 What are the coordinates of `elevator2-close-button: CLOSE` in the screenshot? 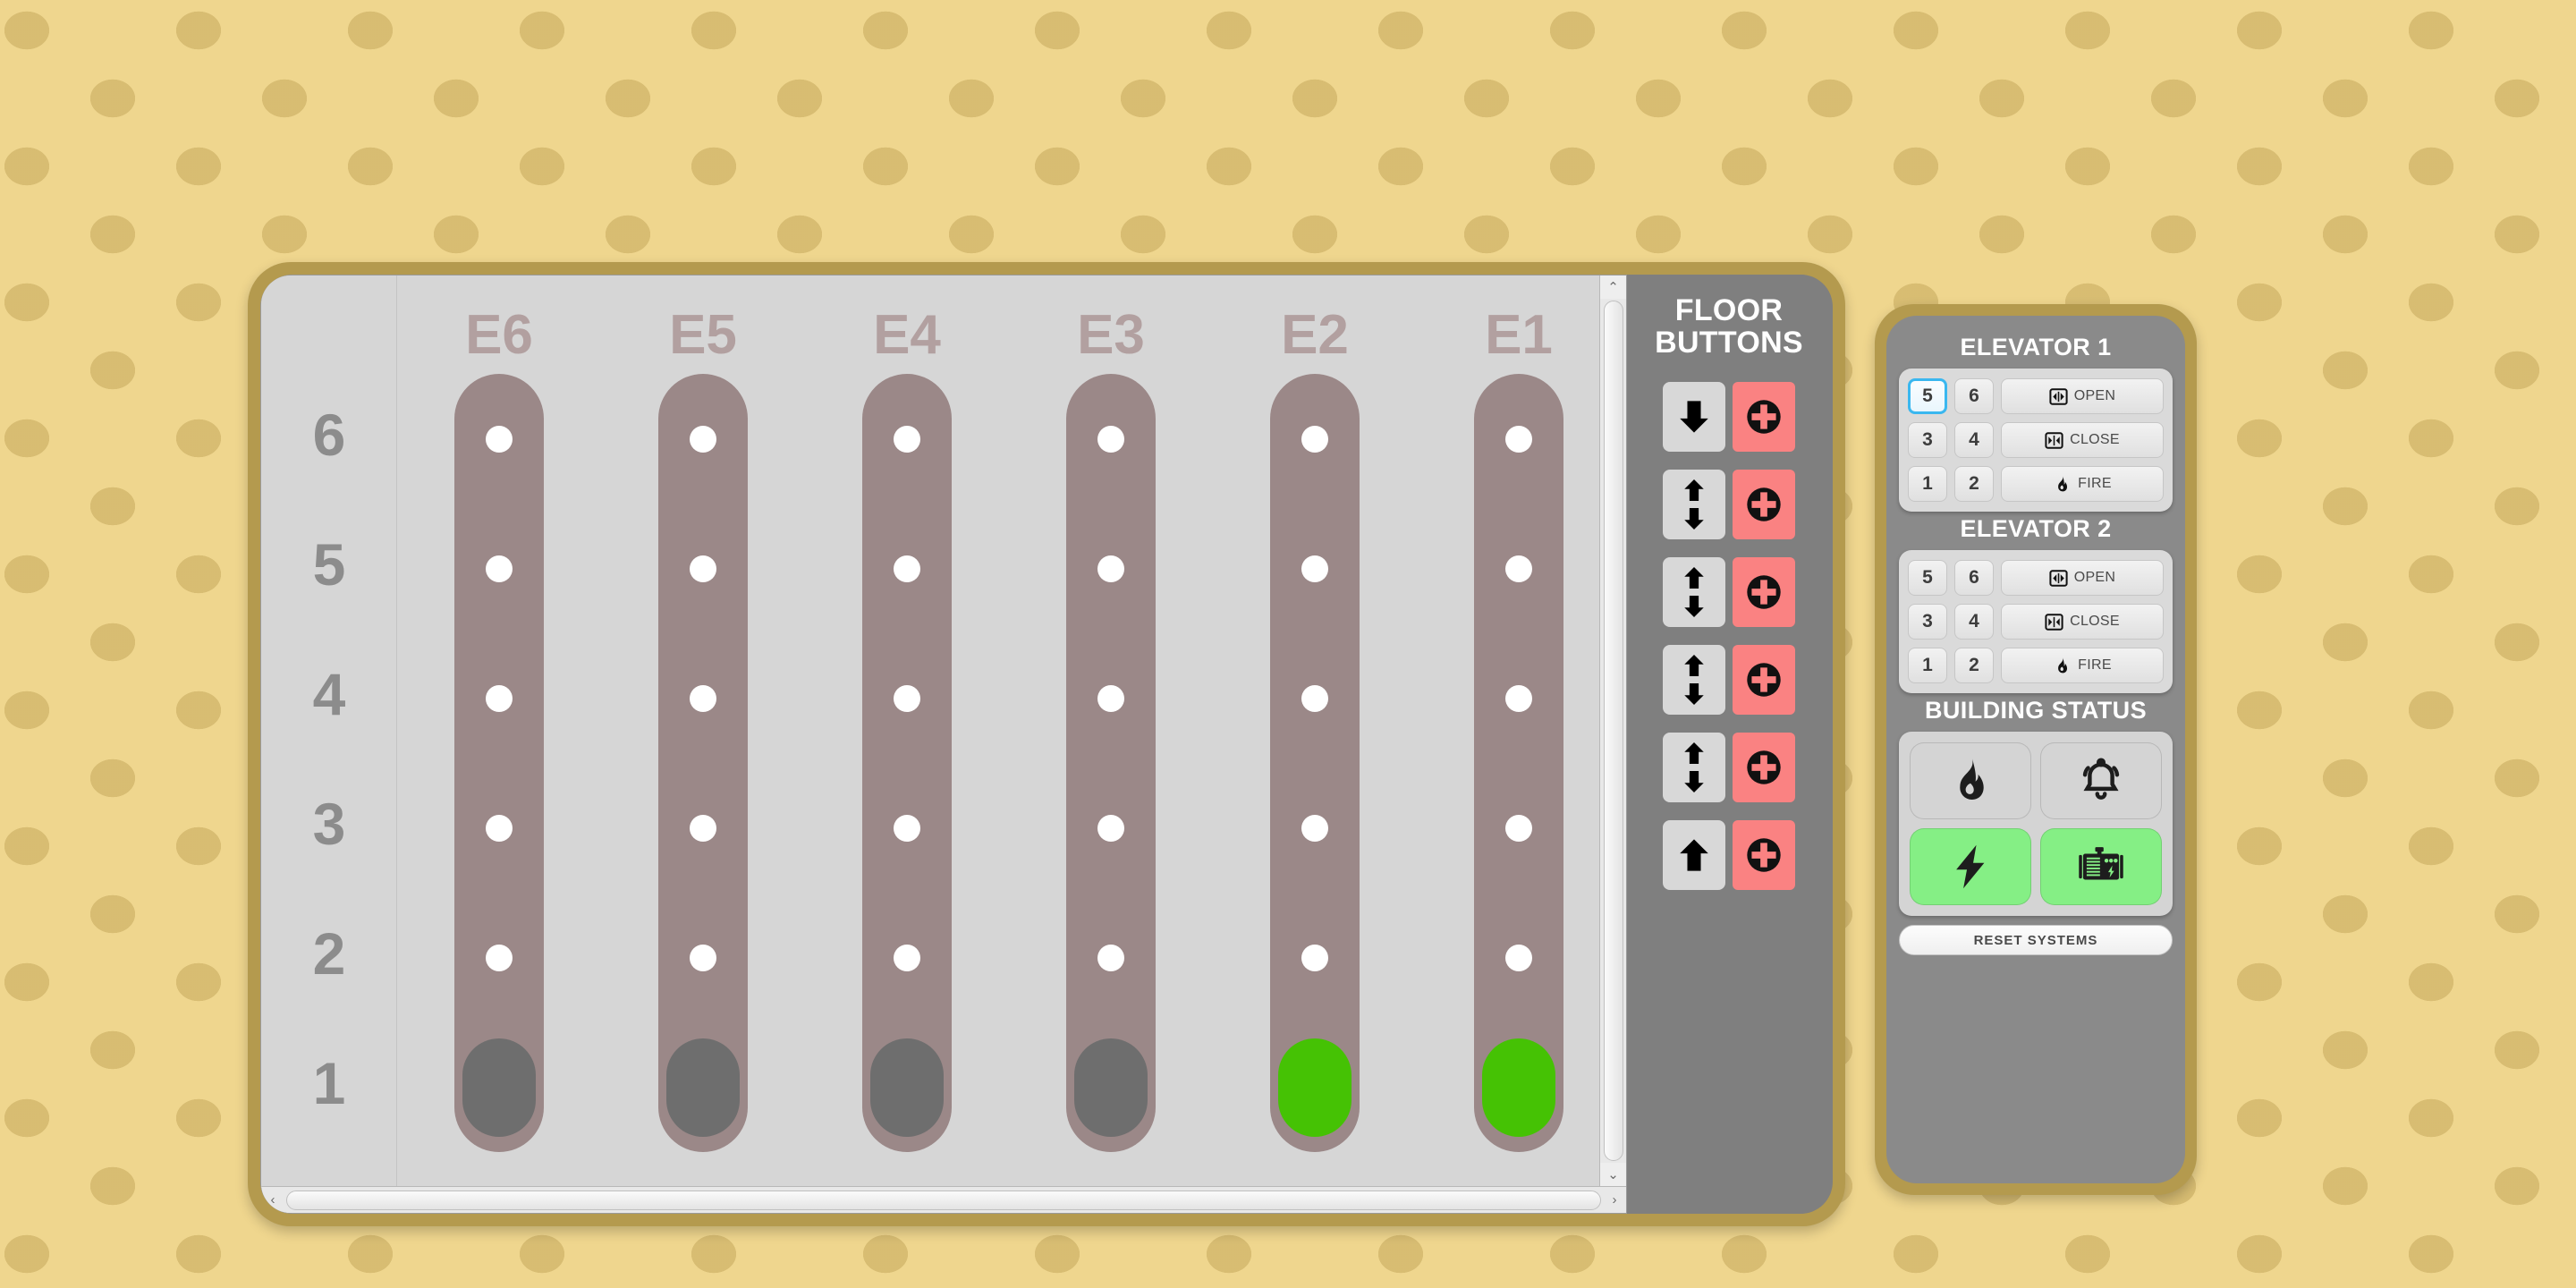 It's located at (2082, 622).